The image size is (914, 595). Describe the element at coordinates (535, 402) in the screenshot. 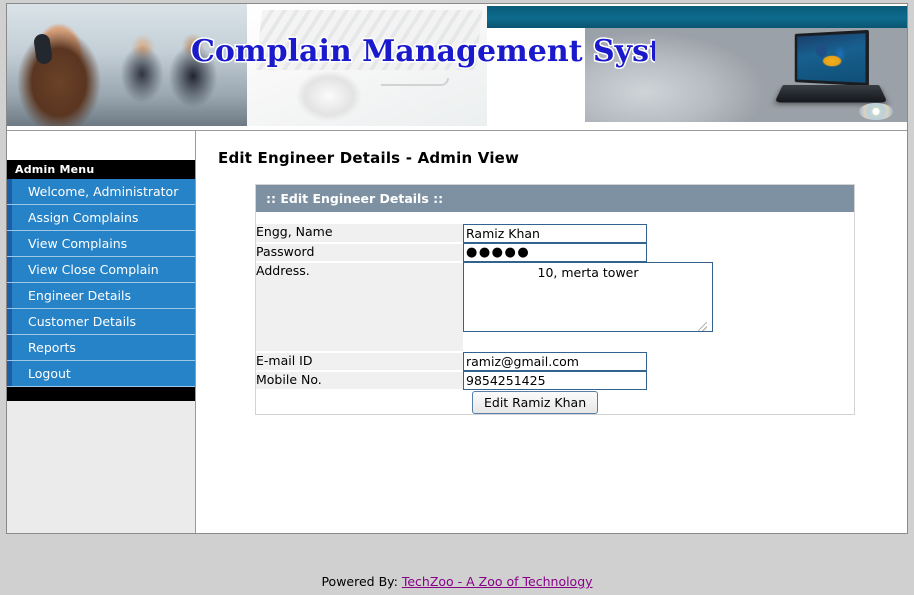

I see `edit-engineer-submit-button: Edit Ramiz Khan` at that location.